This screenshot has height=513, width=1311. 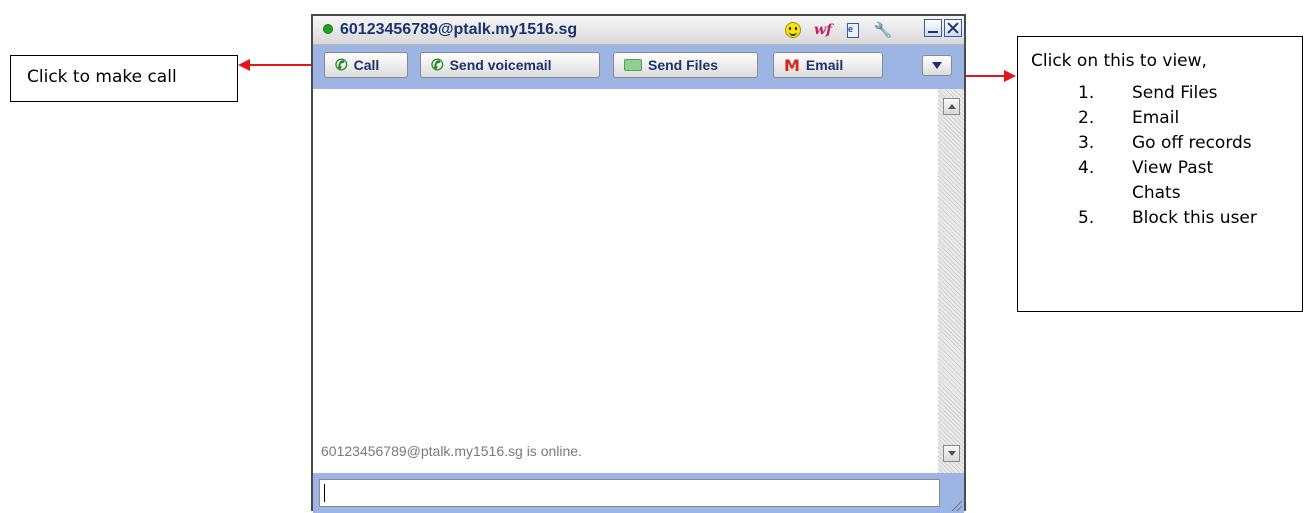 I want to click on callout-make-call: Click to make call, so click(x=124, y=78).